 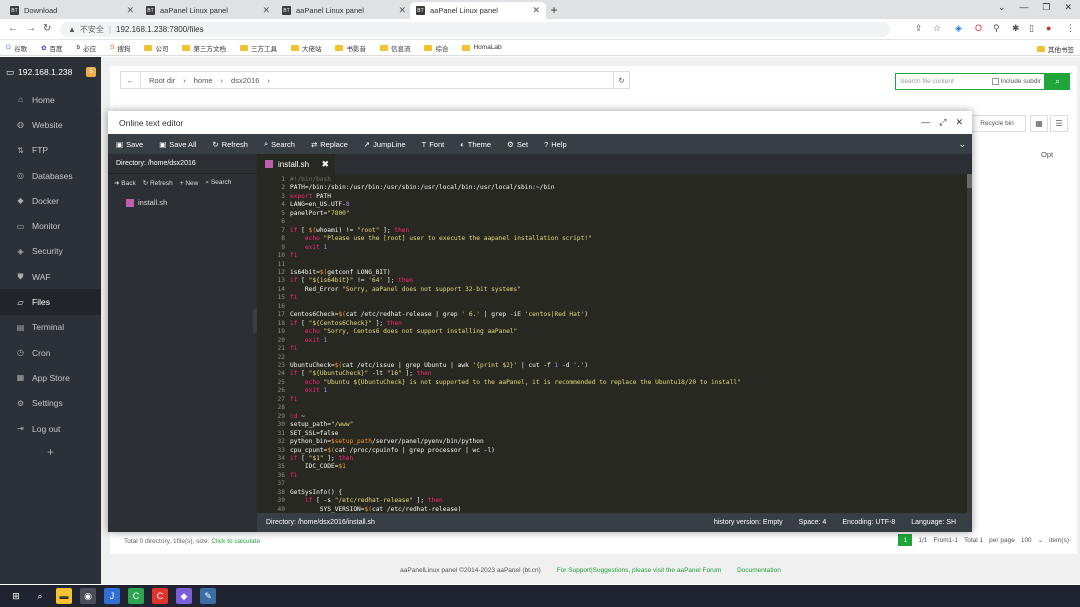 I want to click on browser-tab-aapanel-1: BT aaPanel Linux panel ✕, so click(x=208, y=10).